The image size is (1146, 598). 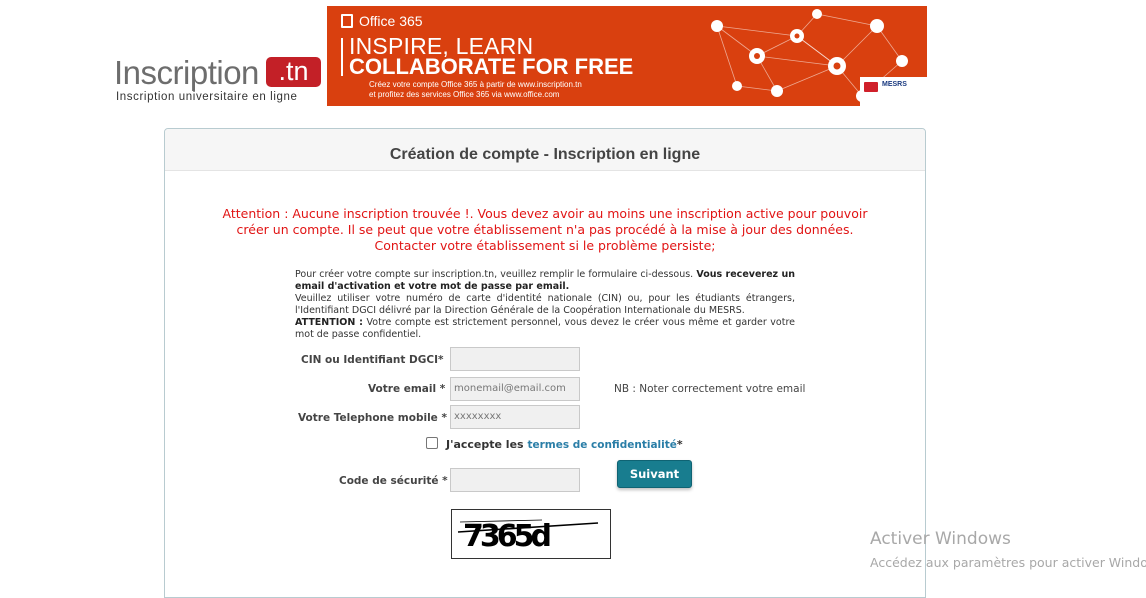 I want to click on instructions-attention-label: ATTENTION :, so click(x=329, y=322).